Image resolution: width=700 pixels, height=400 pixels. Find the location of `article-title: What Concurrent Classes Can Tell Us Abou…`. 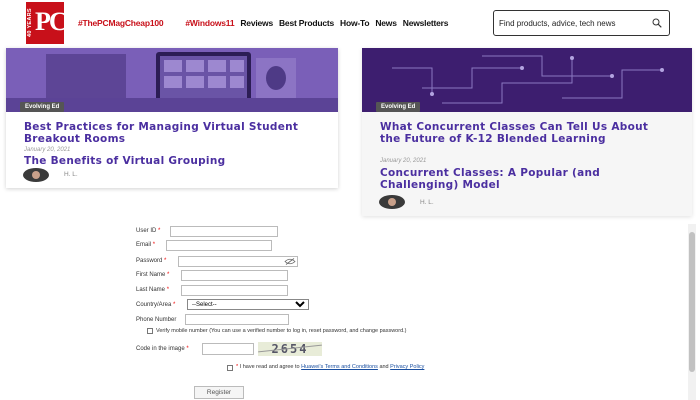

article-title: What Concurrent Classes Can Tell Us Abou… is located at coordinates (525, 133).